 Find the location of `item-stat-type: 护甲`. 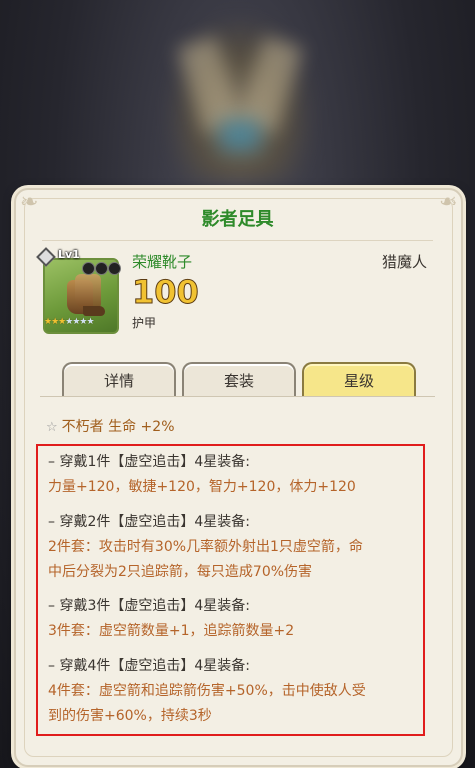

item-stat-type: 护甲 is located at coordinates (144, 323).